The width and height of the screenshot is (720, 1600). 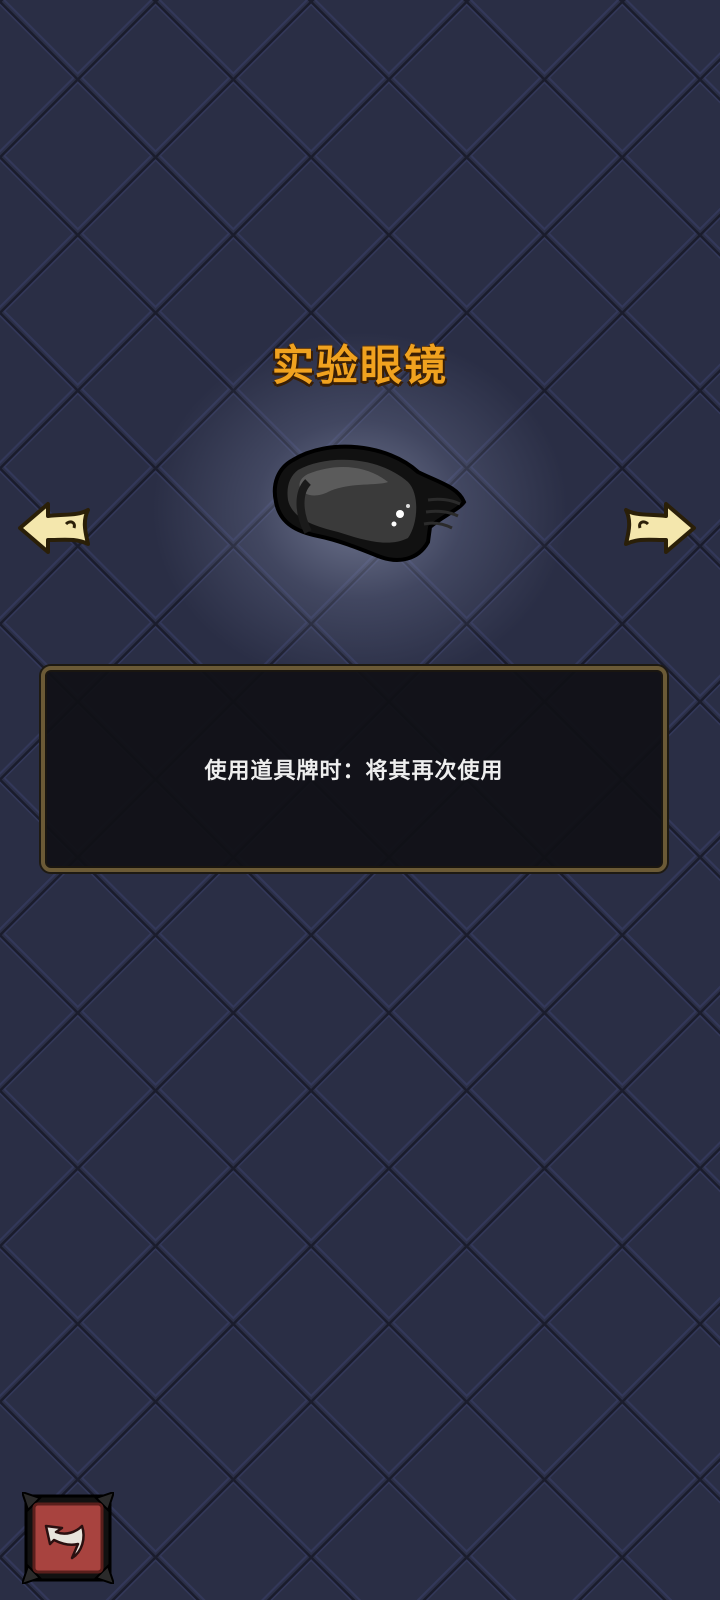 What do you see at coordinates (660, 528) in the screenshot?
I see `arrow-right-icon` at bounding box center [660, 528].